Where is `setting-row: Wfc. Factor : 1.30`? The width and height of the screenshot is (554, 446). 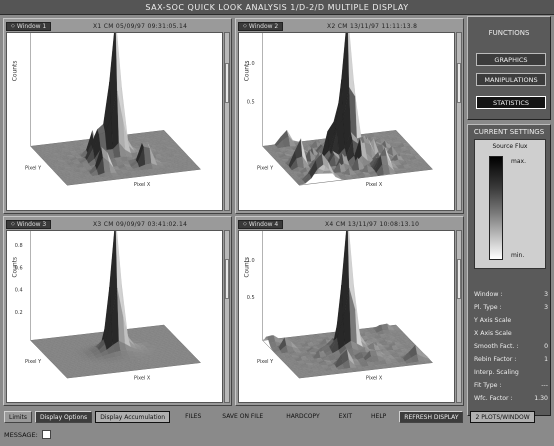
setting-row: Wfc. Factor : 1.30 is located at coordinates (511, 398).